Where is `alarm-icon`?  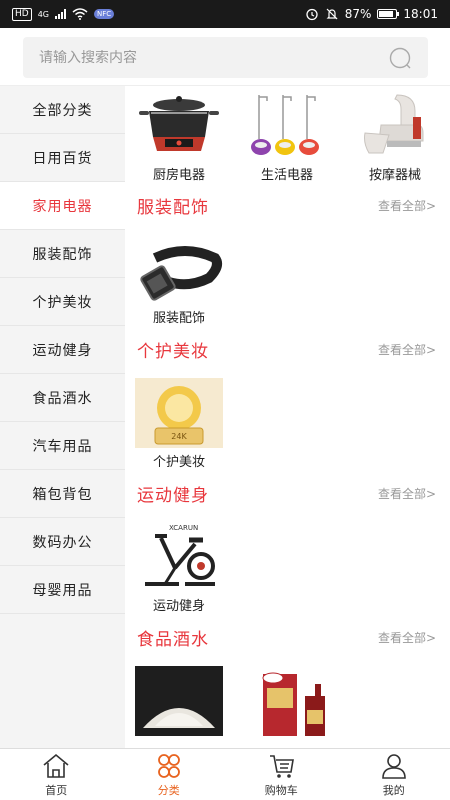 alarm-icon is located at coordinates (312, 14).